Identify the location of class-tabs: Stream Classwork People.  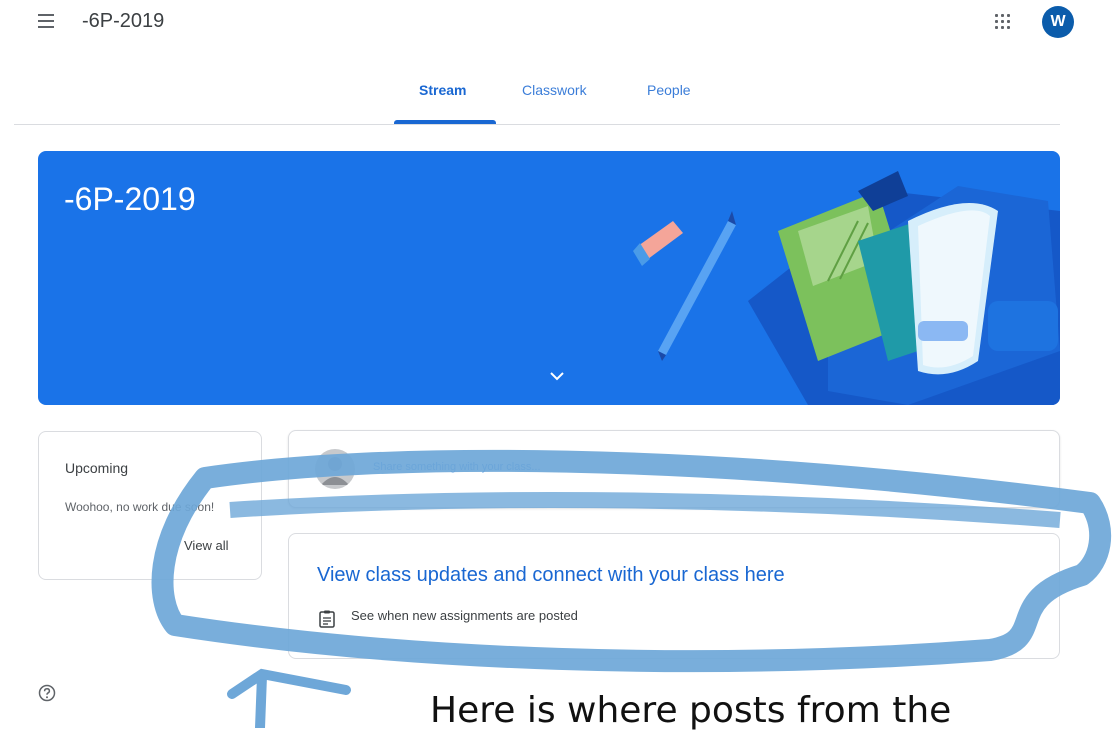
(556, 97).